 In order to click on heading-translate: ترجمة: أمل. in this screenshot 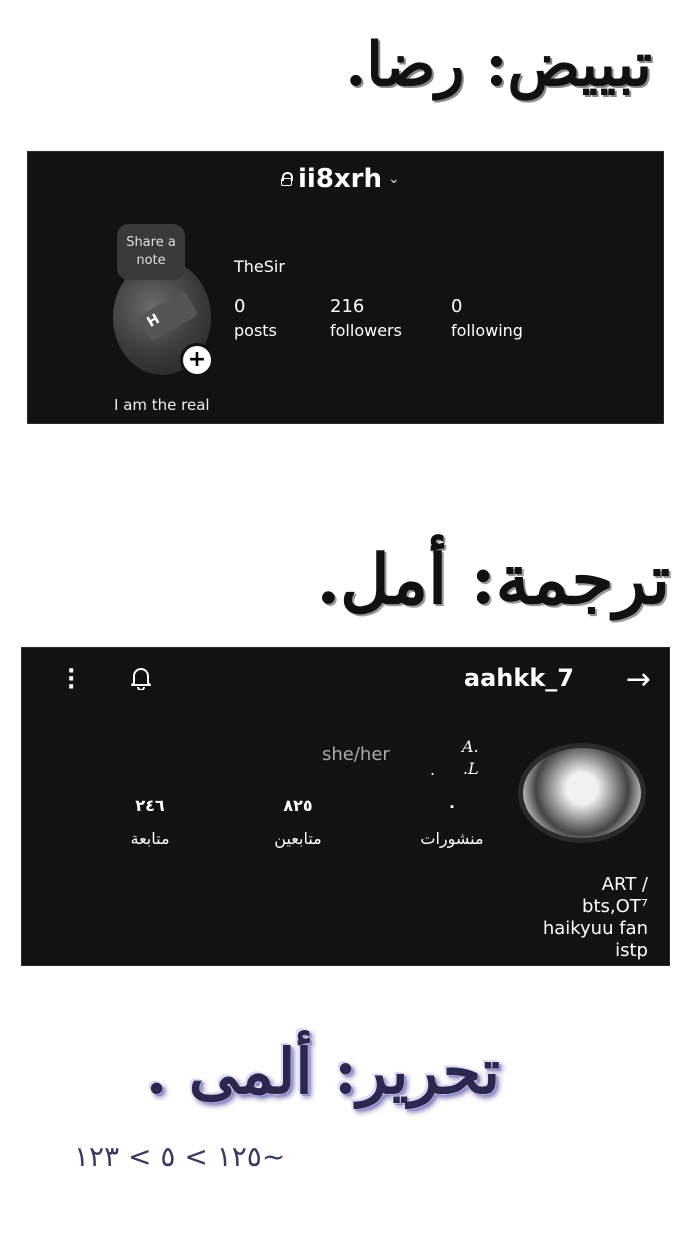, I will do `click(493, 580)`.